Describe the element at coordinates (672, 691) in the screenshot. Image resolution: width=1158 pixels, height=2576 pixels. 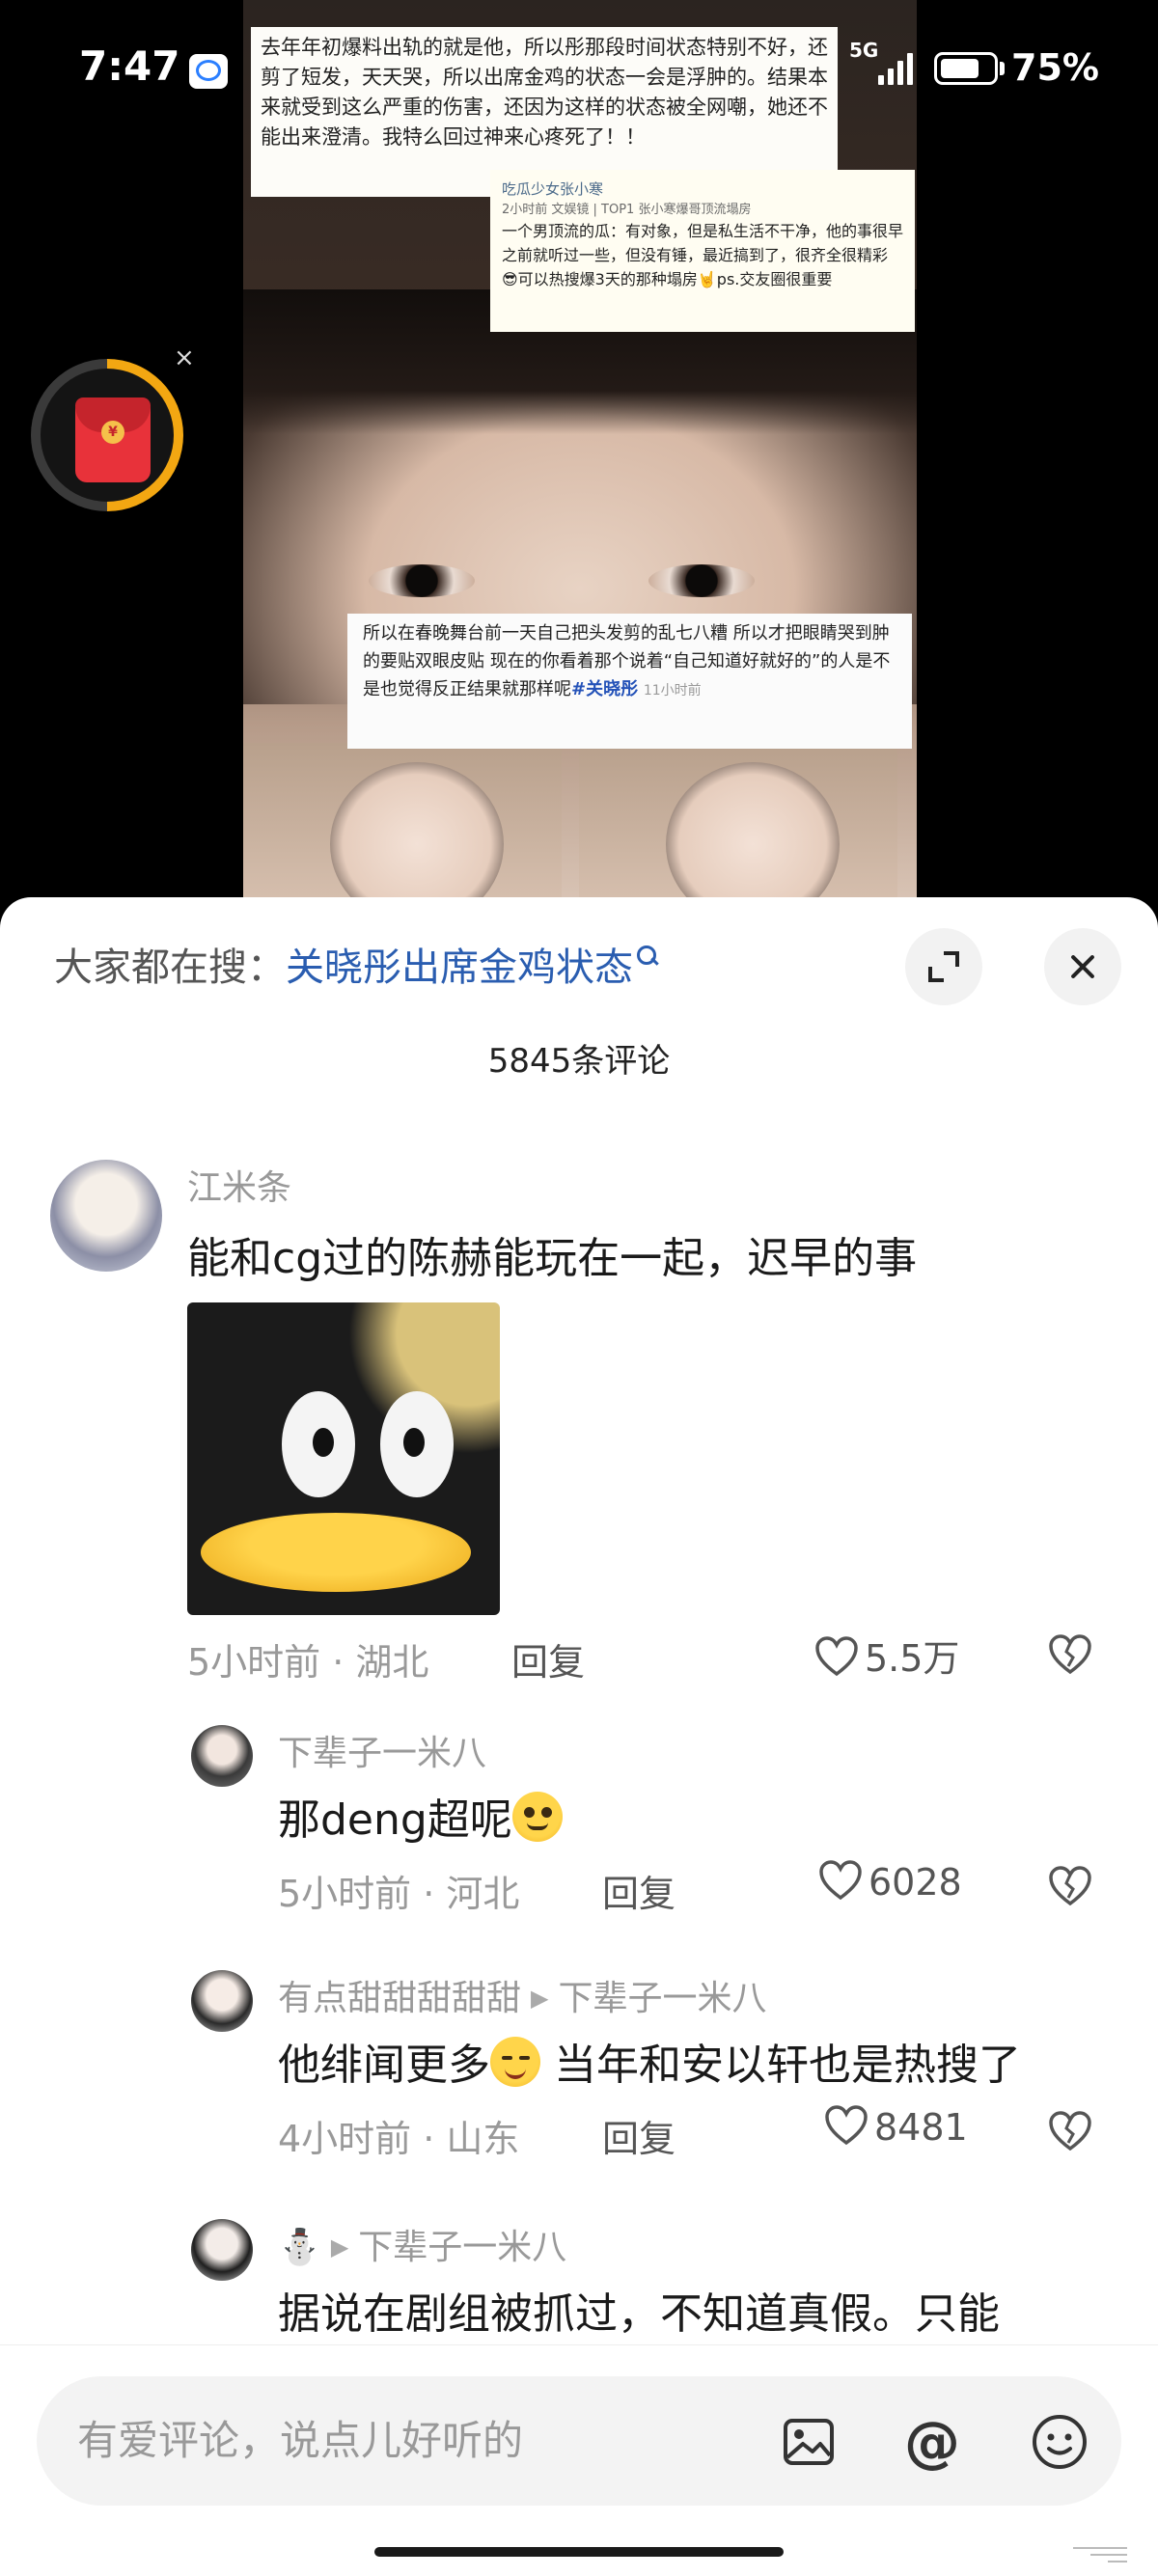
I see `caption-bottom-time: 11小时前` at that location.